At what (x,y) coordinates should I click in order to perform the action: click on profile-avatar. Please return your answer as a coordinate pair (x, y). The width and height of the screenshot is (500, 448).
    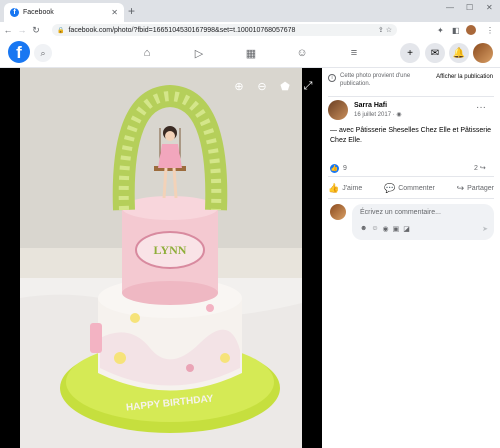
    Looking at the image, I should click on (471, 30).